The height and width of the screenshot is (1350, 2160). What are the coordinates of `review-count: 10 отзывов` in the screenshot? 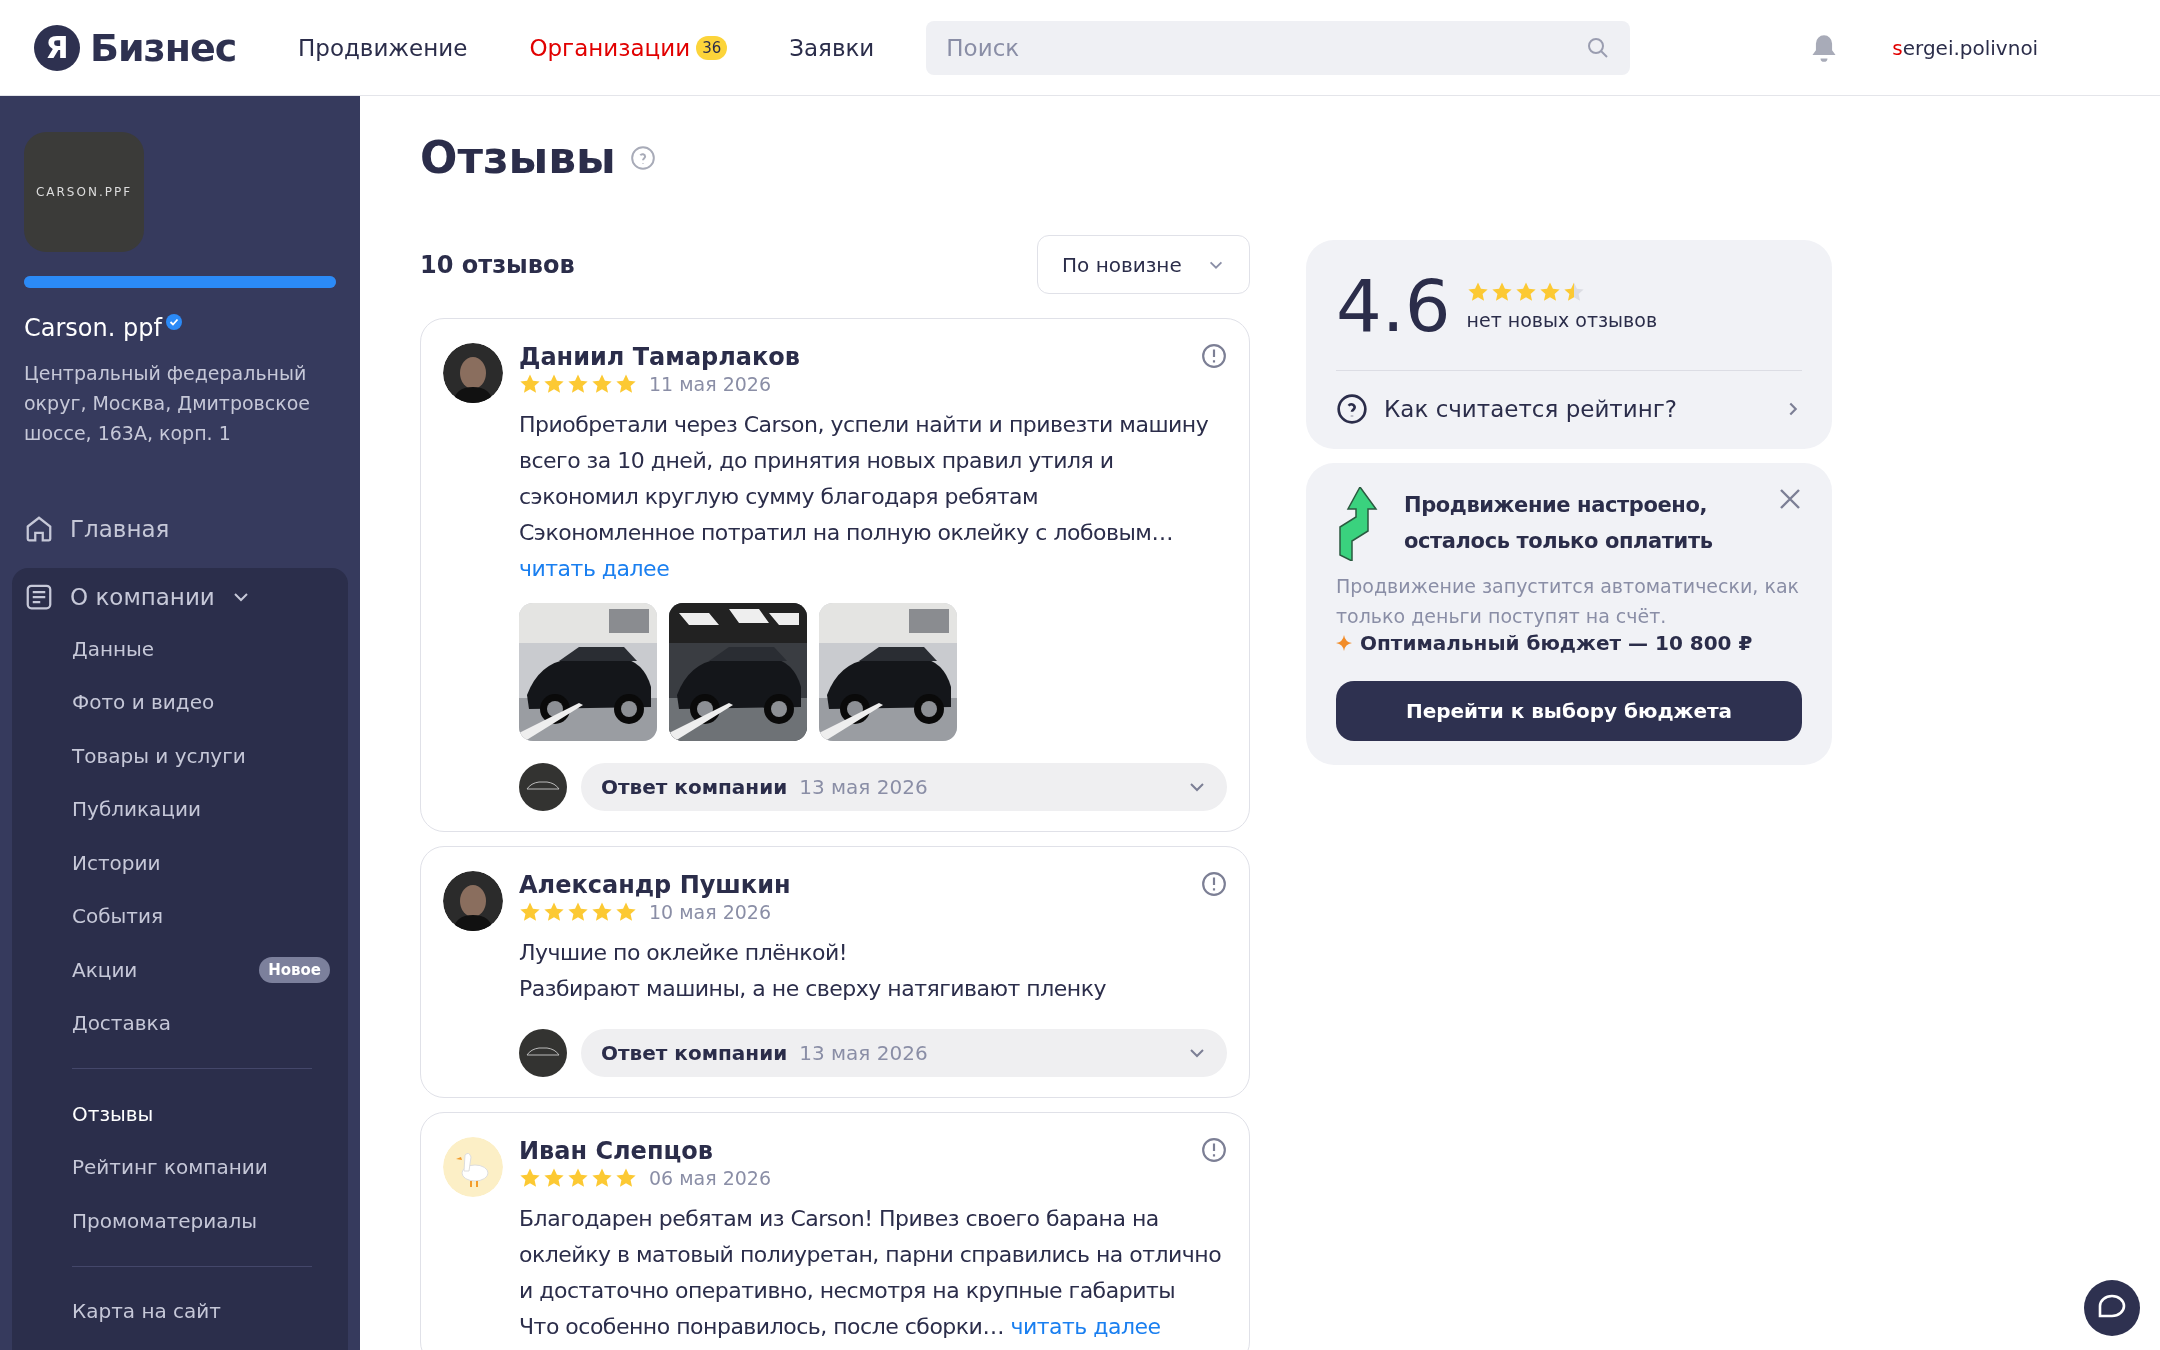 It's located at (497, 264).